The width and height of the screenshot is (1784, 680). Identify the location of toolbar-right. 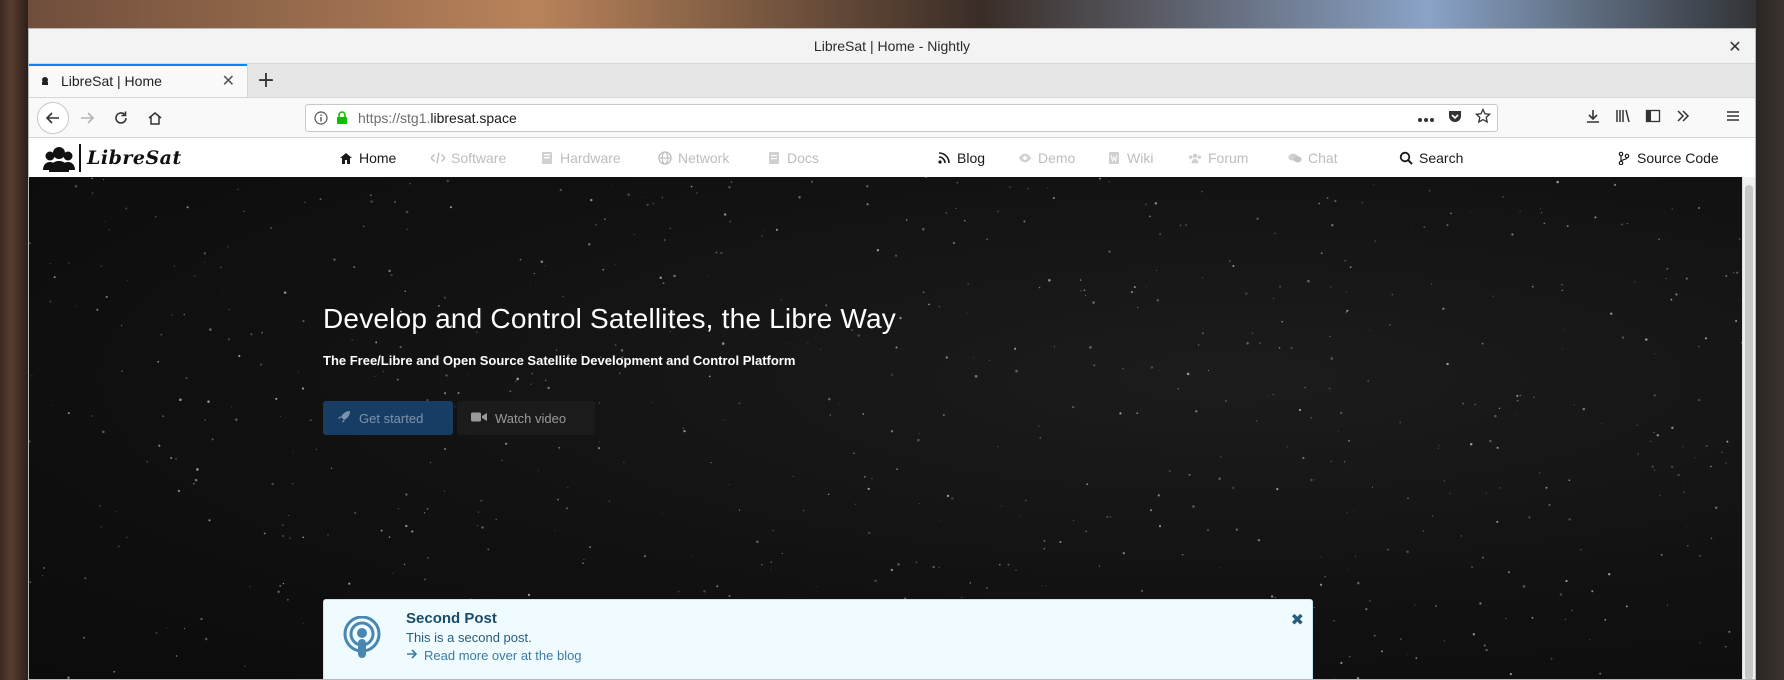
(1666, 118).